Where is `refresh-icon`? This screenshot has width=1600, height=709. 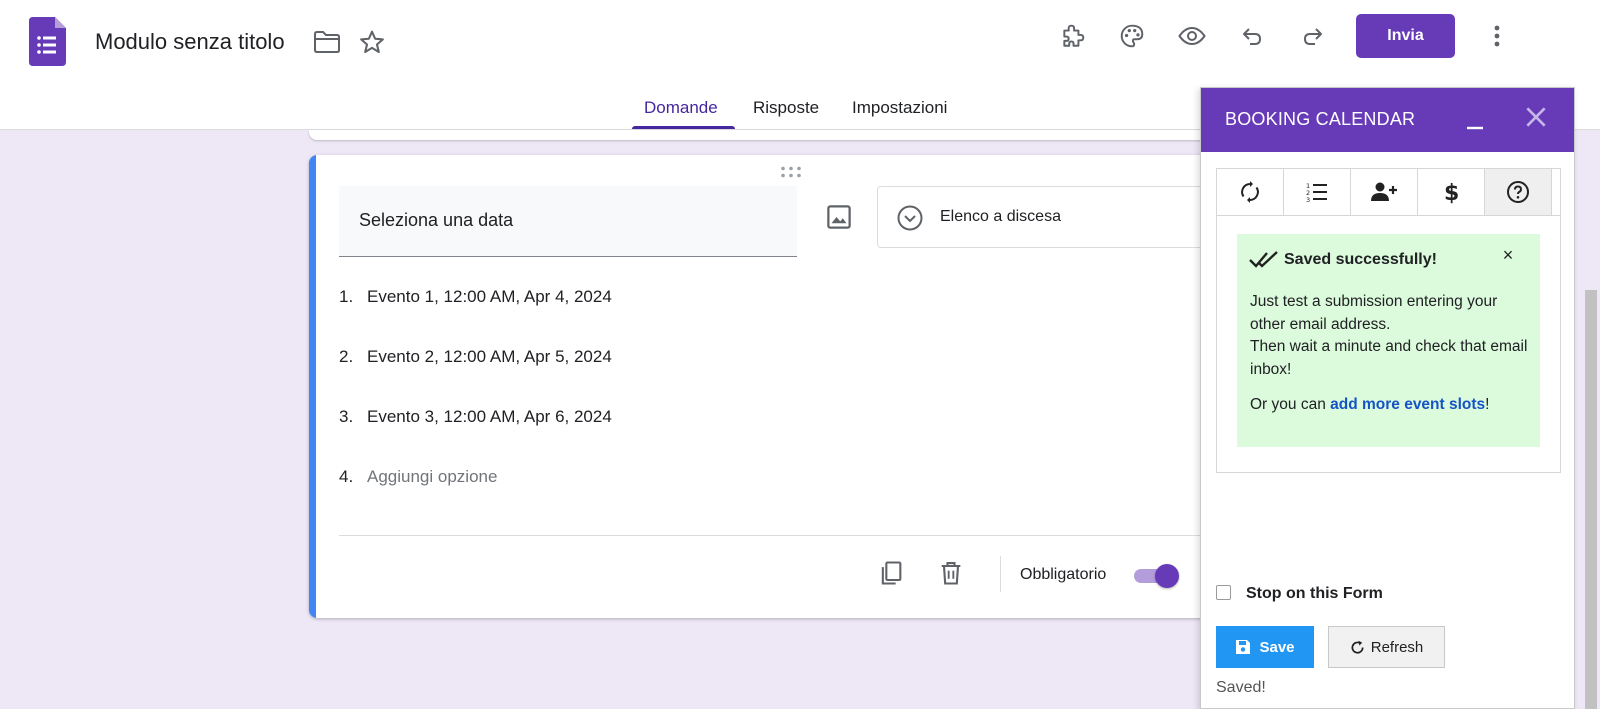 refresh-icon is located at coordinates (1357, 647).